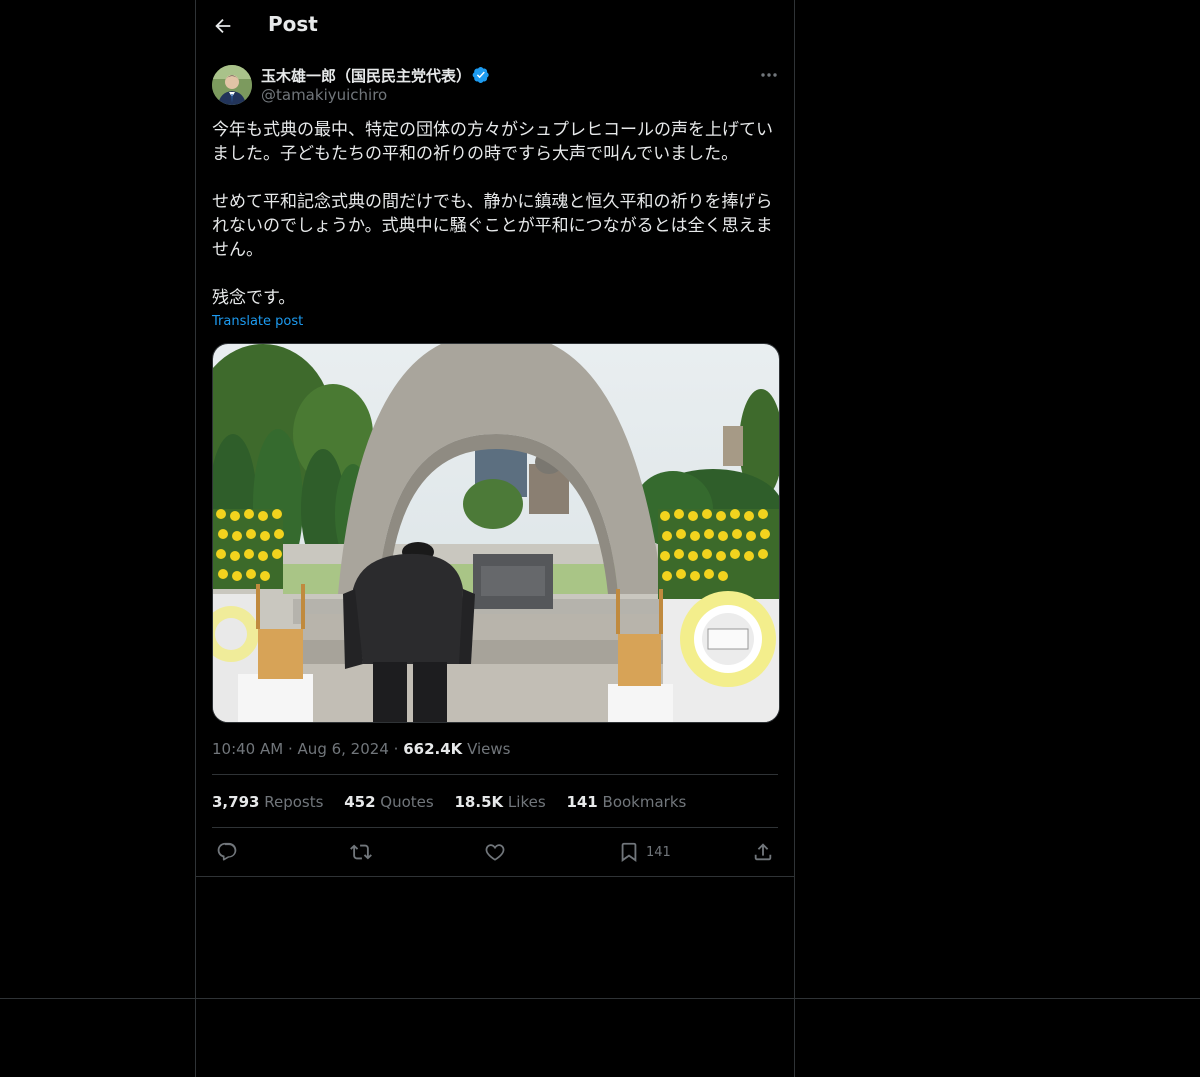 The height and width of the screenshot is (1077, 1200). I want to click on likes-count: 18.5K, so click(479, 802).